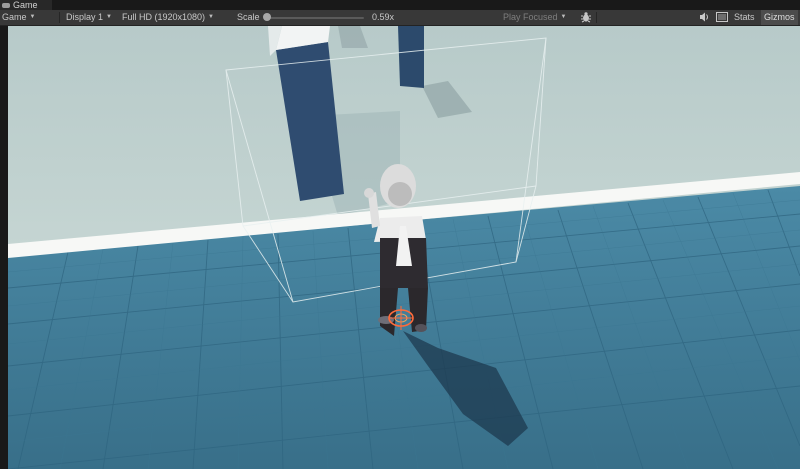 The image size is (800, 469). Describe the element at coordinates (14, 17) in the screenshot. I see `view-mode-label: Game` at that location.